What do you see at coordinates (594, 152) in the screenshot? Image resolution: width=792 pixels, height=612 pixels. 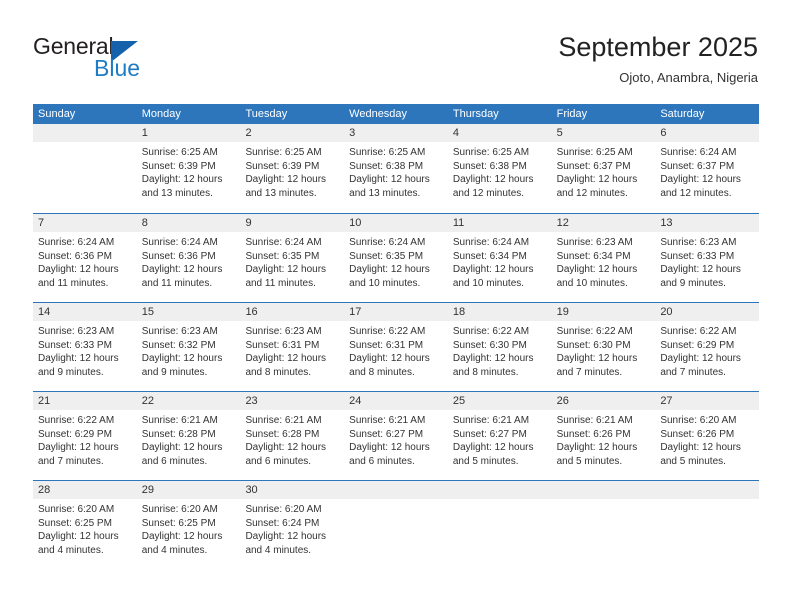 I see `day-detail-line: Sunrise: 6:25 AM` at bounding box center [594, 152].